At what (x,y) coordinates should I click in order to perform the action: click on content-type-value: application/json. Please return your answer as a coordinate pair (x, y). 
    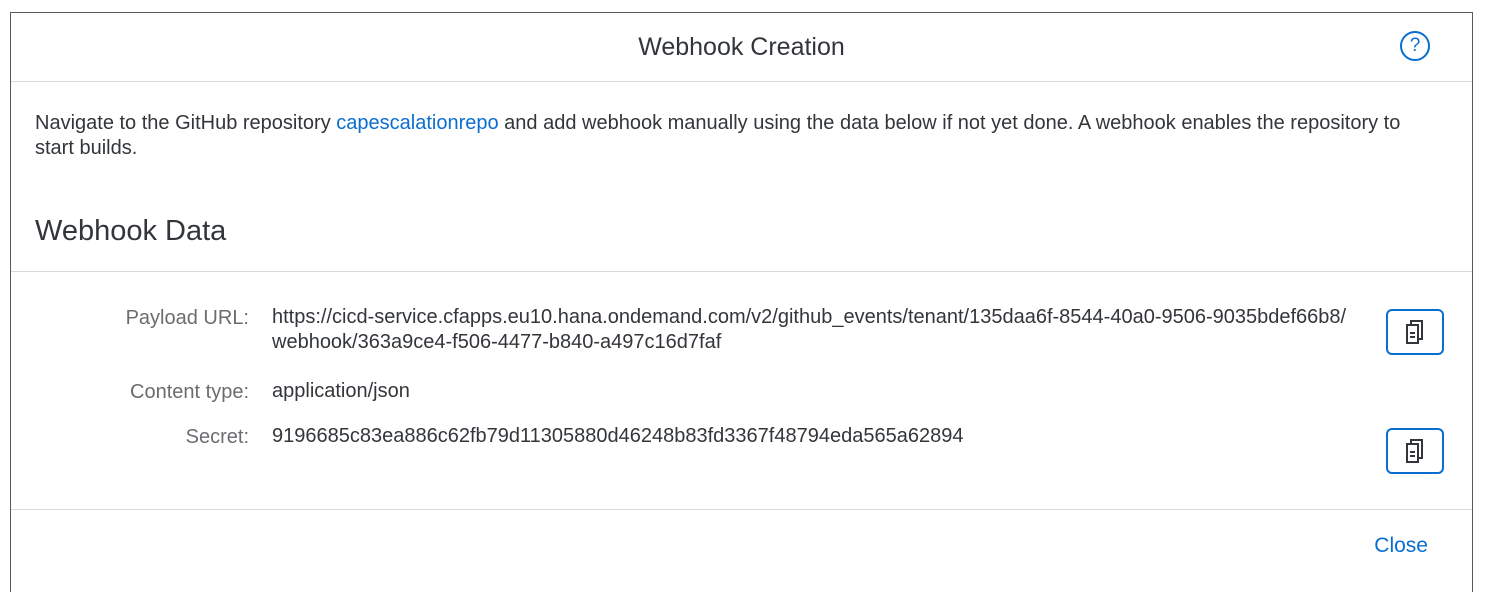
    Looking at the image, I should click on (341, 391).